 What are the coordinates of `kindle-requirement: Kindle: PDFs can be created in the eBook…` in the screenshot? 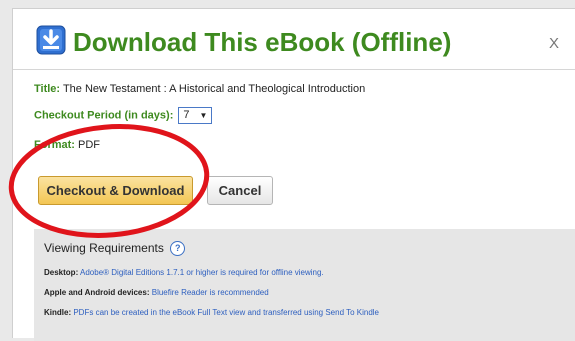 It's located at (211, 312).